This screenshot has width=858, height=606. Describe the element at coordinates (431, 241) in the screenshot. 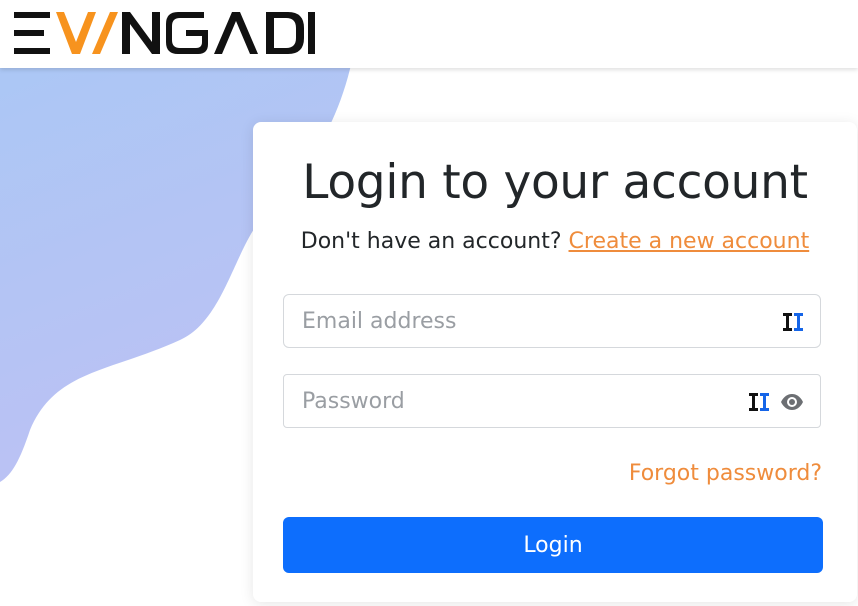

I see `signup-prompt-text: Don't have an account?` at that location.